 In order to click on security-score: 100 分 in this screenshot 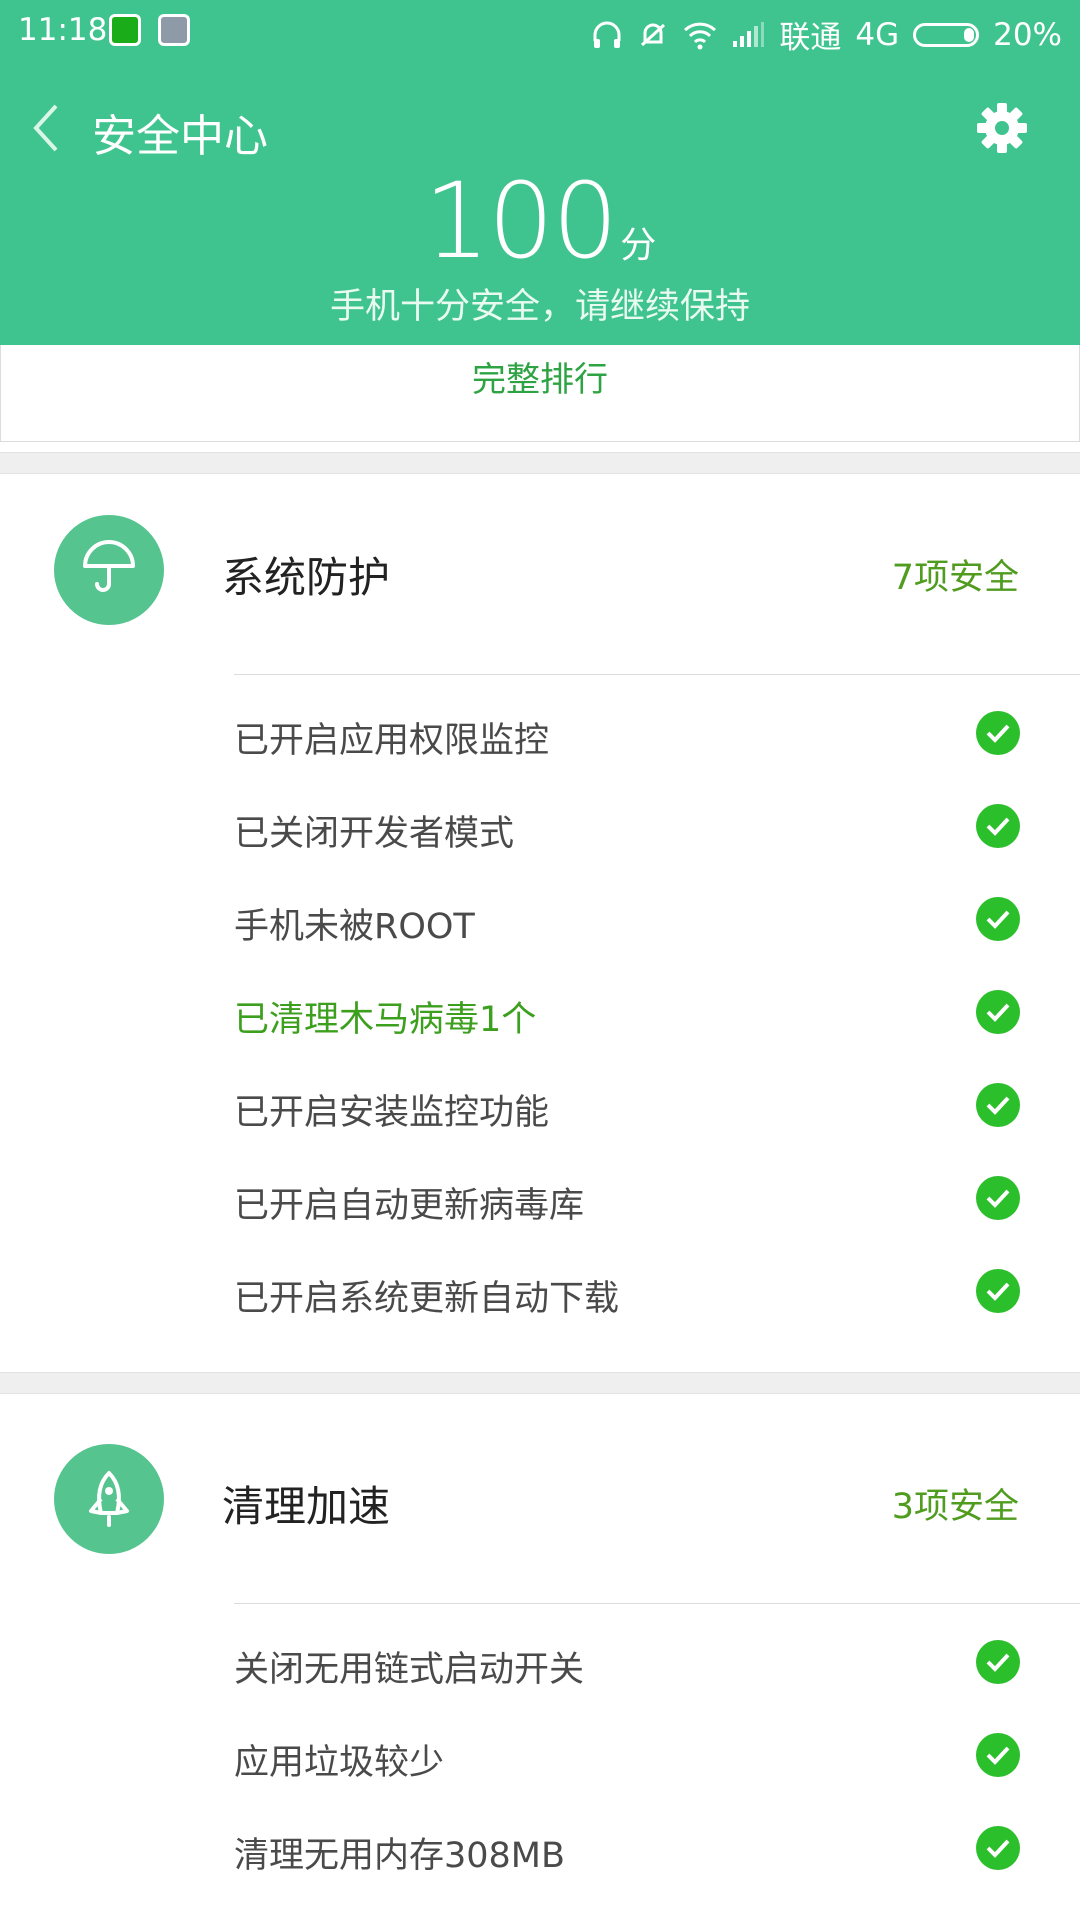, I will do `click(540, 221)`.